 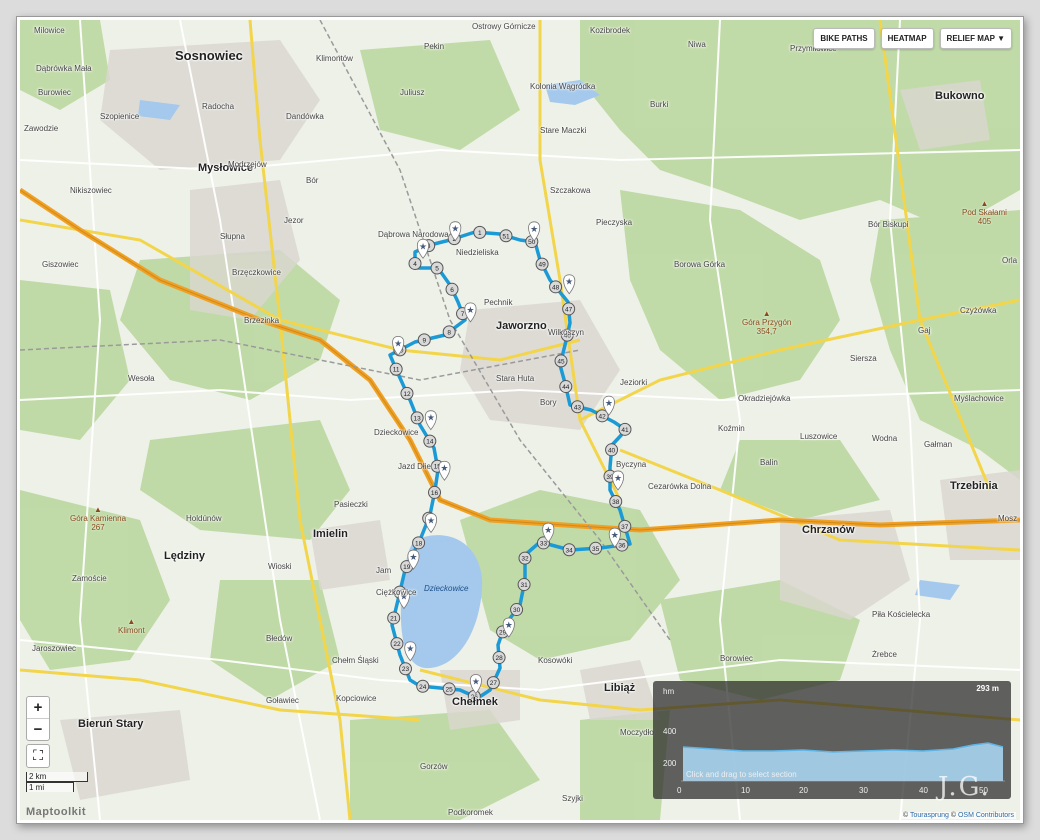 What do you see at coordinates (596, 548) in the screenshot?
I see `waypoint-35: 35` at bounding box center [596, 548].